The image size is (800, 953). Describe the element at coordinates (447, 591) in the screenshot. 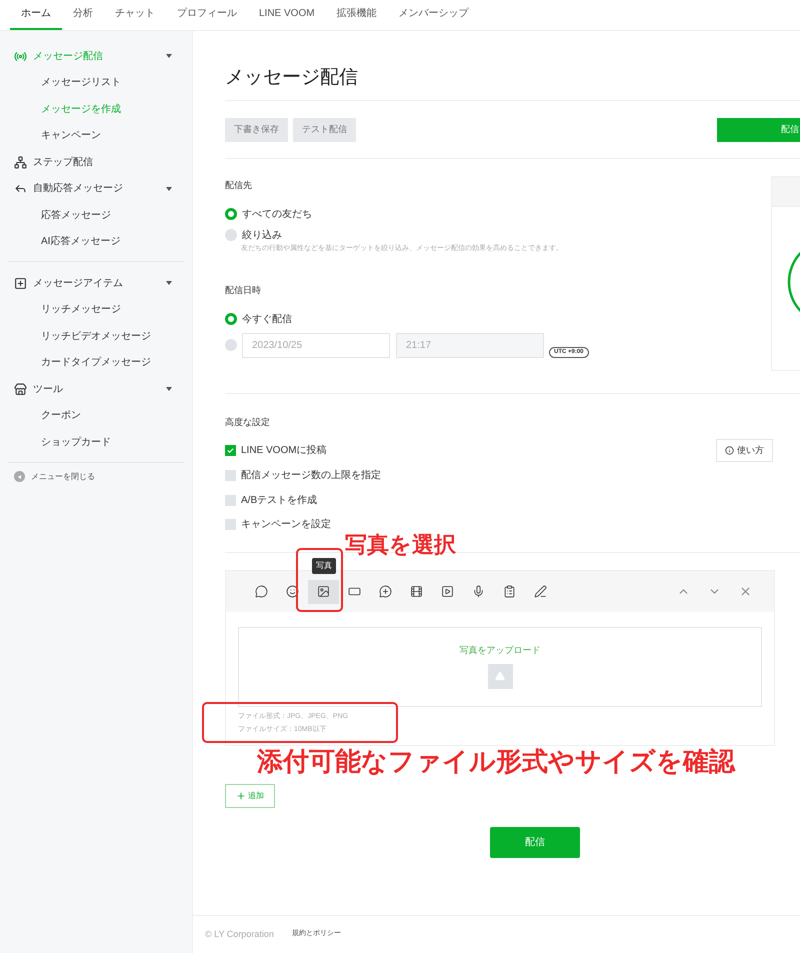

I see `play-icon` at that location.